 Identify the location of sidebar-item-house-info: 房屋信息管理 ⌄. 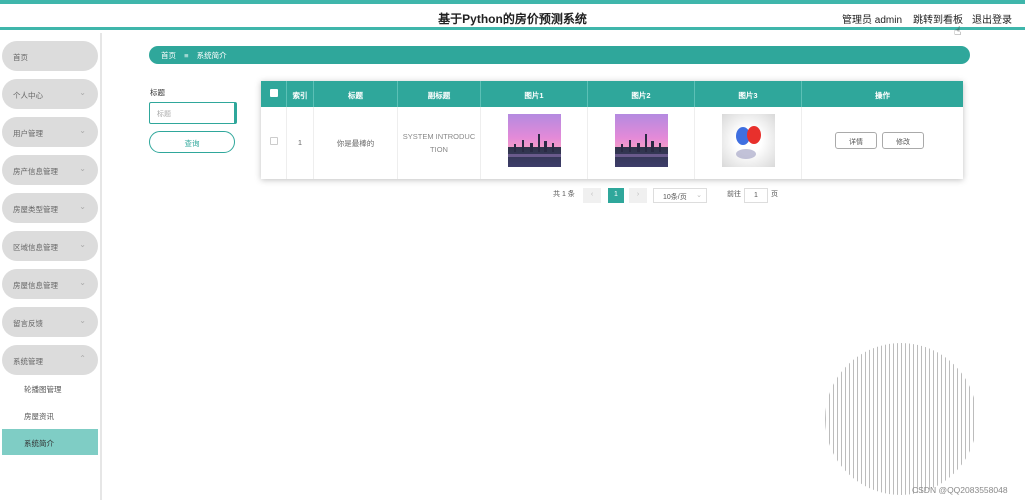
(50, 284).